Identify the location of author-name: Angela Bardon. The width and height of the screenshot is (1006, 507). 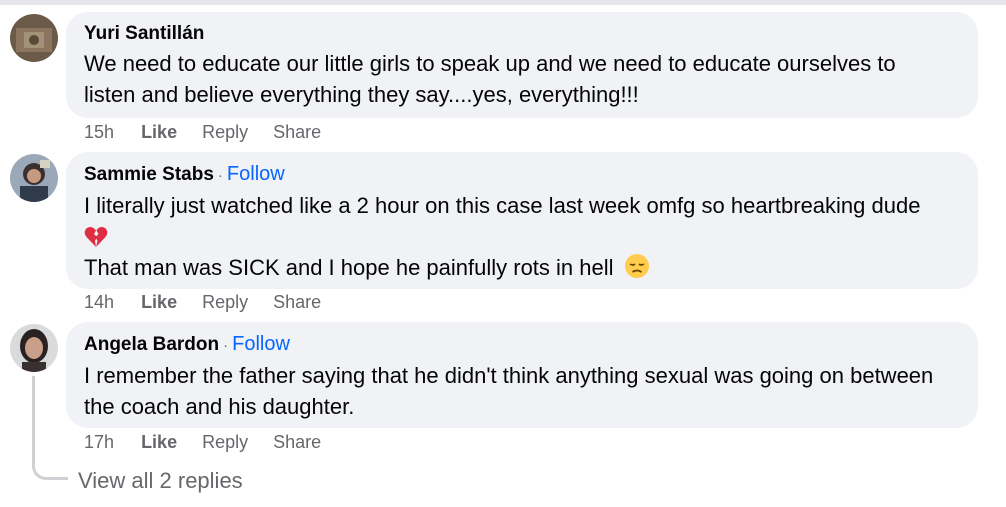
(151, 344).